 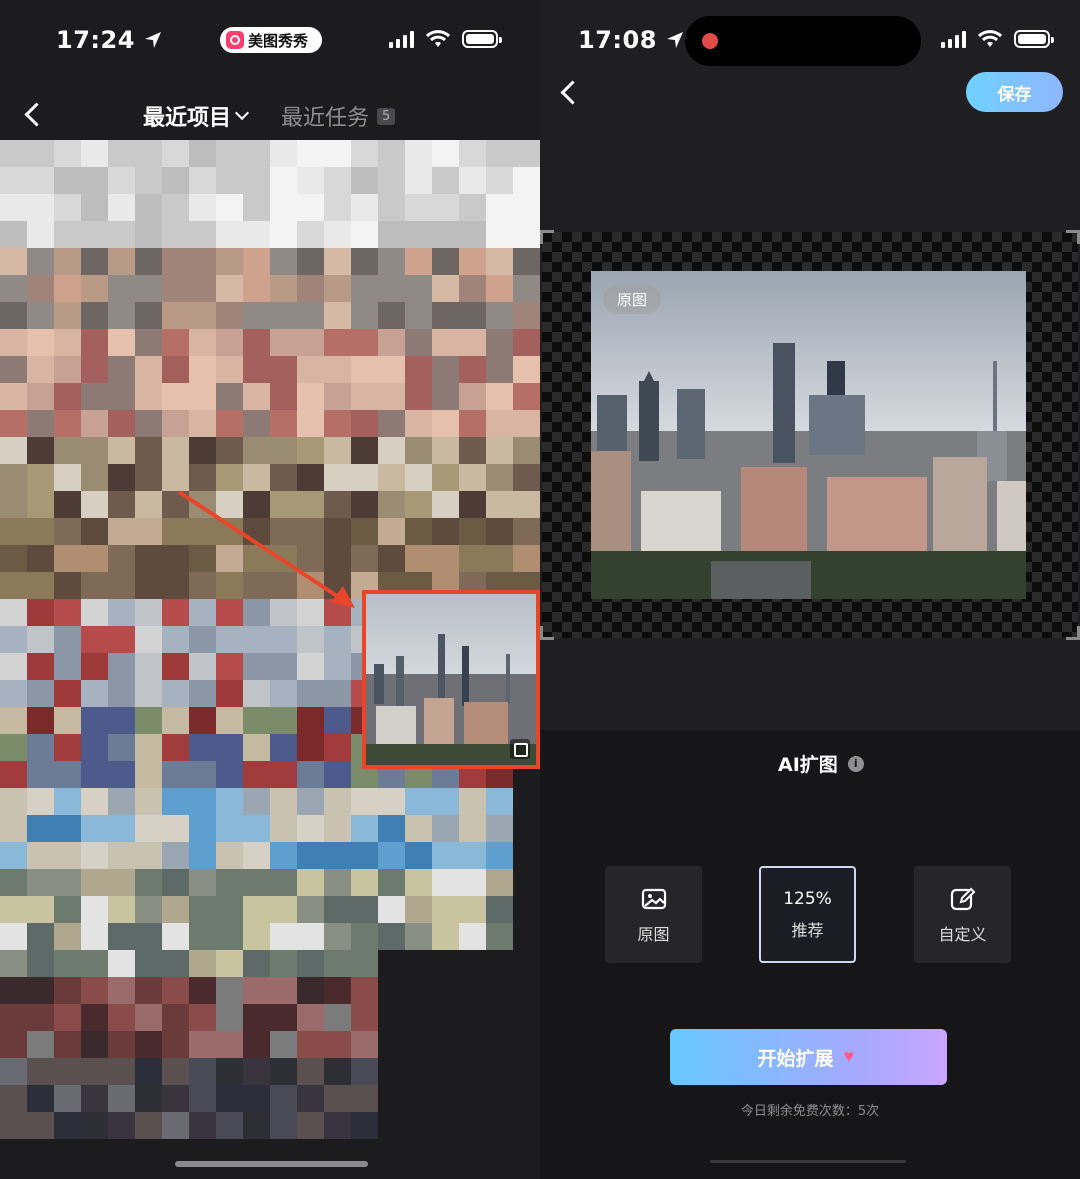 What do you see at coordinates (808, 1057) in the screenshot?
I see `start-expand-button: 开始扩展` at bounding box center [808, 1057].